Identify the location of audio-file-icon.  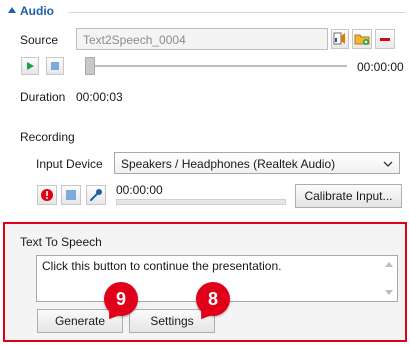
(339, 38).